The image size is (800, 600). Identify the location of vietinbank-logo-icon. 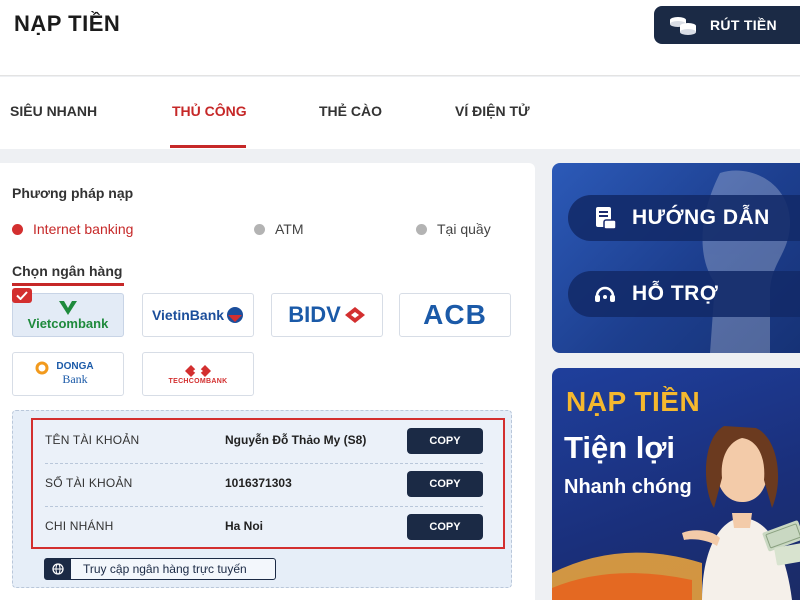
(235, 315).